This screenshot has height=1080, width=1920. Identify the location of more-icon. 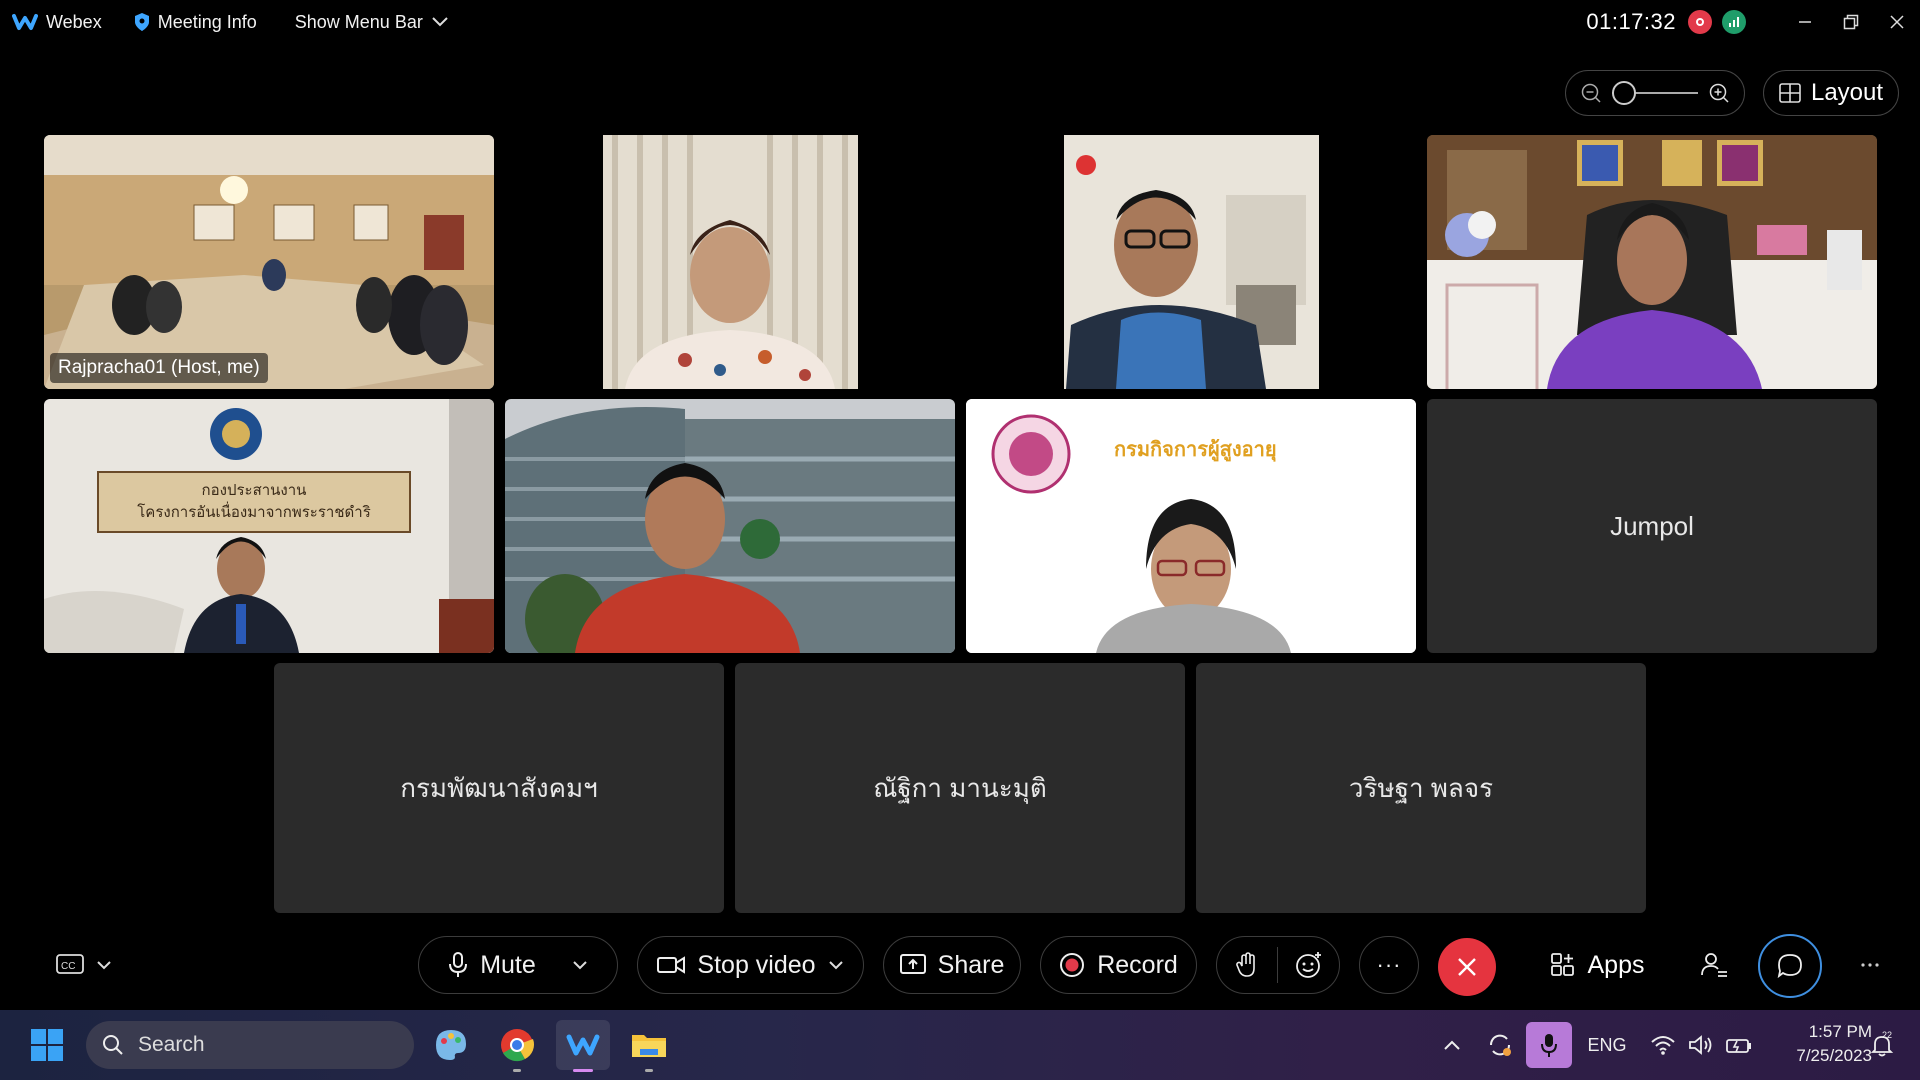
(1870, 965).